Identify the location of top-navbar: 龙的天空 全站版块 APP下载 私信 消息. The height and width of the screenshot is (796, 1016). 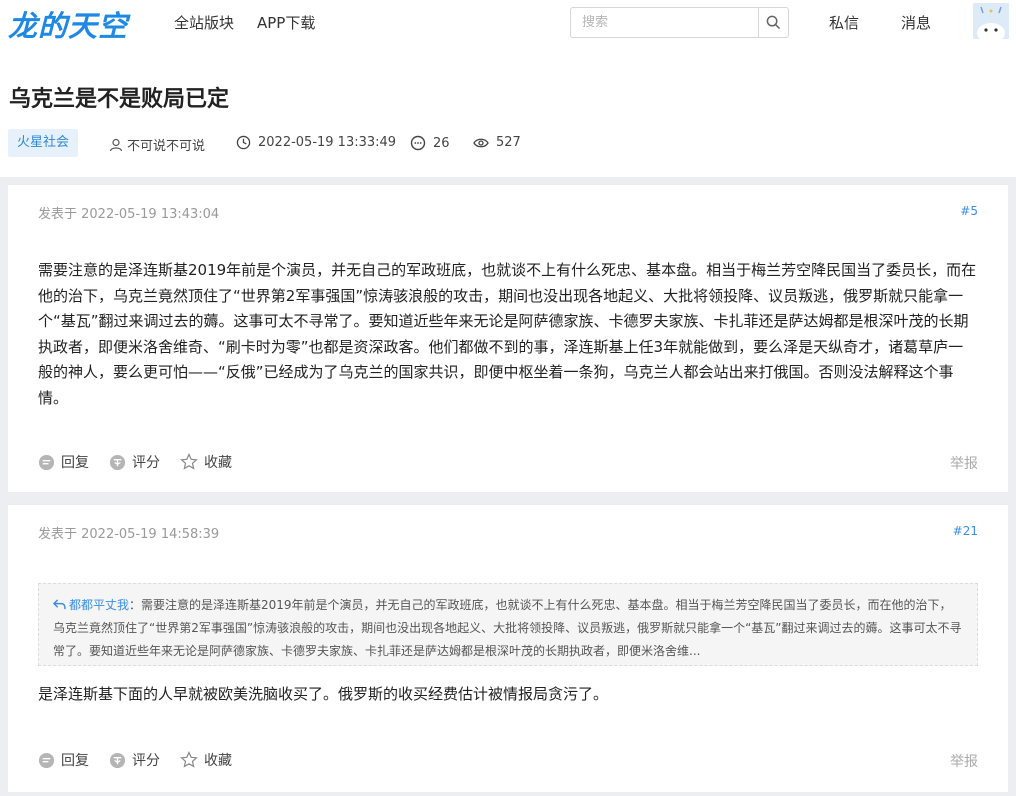
(508, 22).